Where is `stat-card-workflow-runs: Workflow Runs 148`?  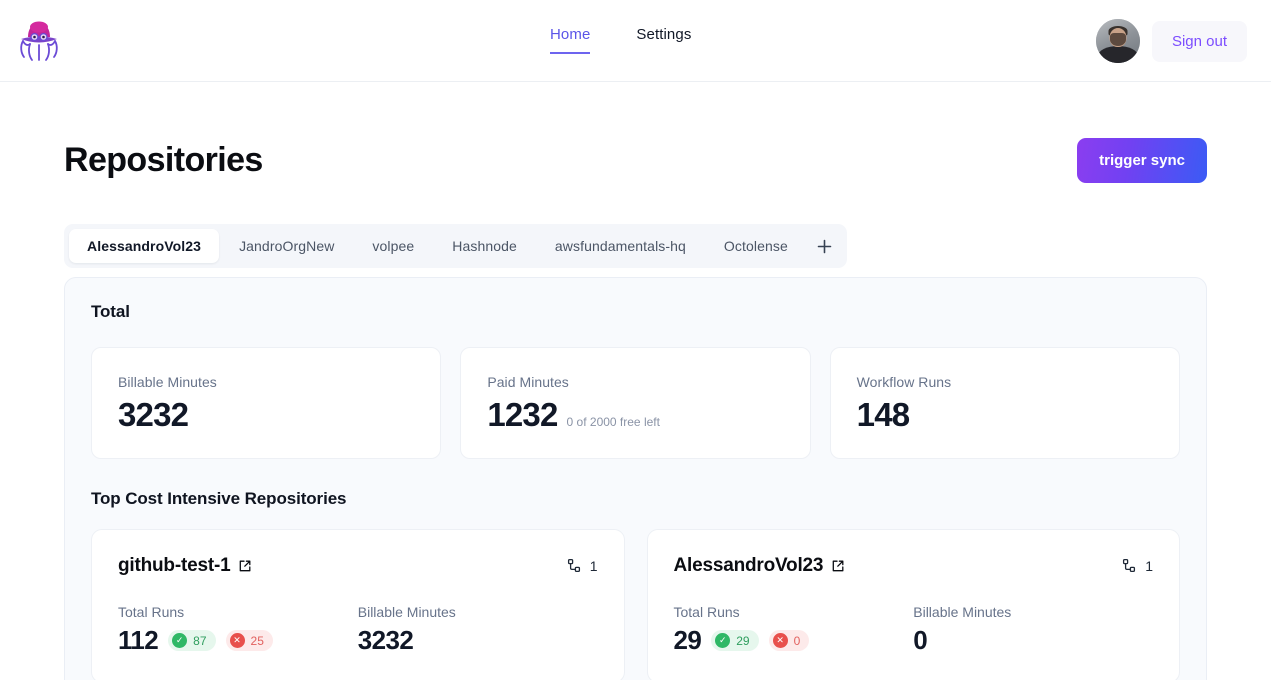 stat-card-workflow-runs: Workflow Runs 148 is located at coordinates (1004, 403).